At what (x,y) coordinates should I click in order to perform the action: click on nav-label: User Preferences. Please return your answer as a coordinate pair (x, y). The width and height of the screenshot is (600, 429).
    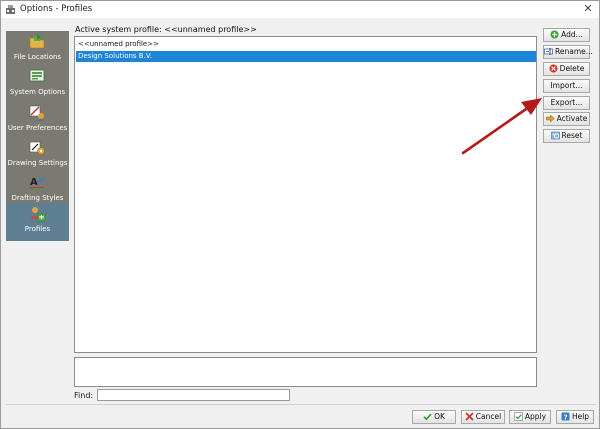
    Looking at the image, I should click on (37, 128).